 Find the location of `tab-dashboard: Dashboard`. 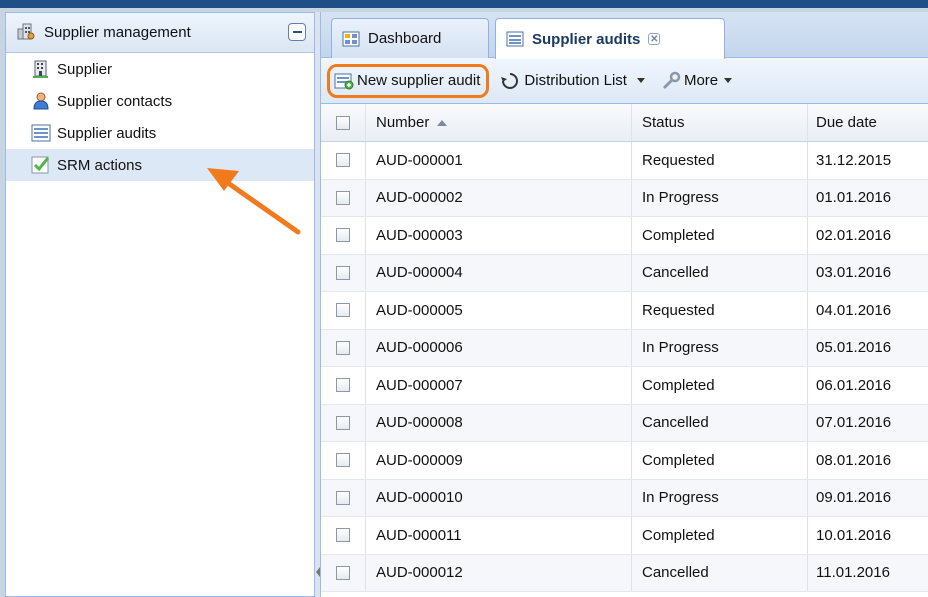

tab-dashboard: Dashboard is located at coordinates (410, 38).